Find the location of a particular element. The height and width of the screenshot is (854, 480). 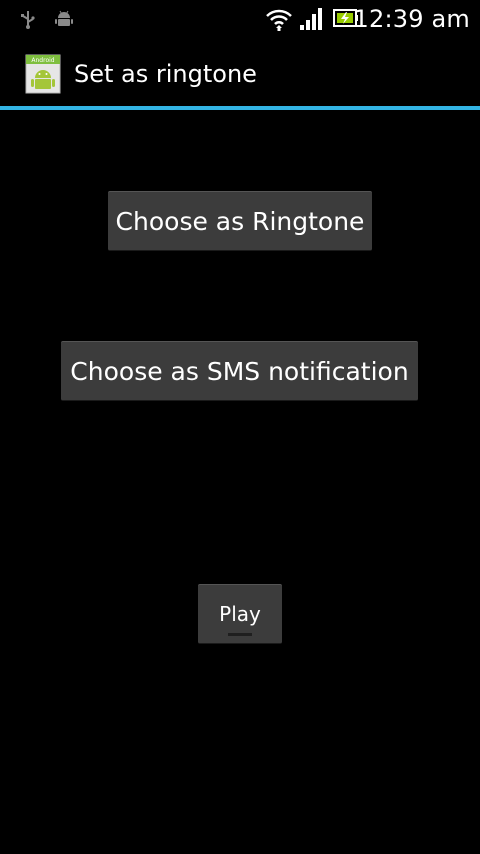

clock: 12:39 am is located at coordinates (411, 19).